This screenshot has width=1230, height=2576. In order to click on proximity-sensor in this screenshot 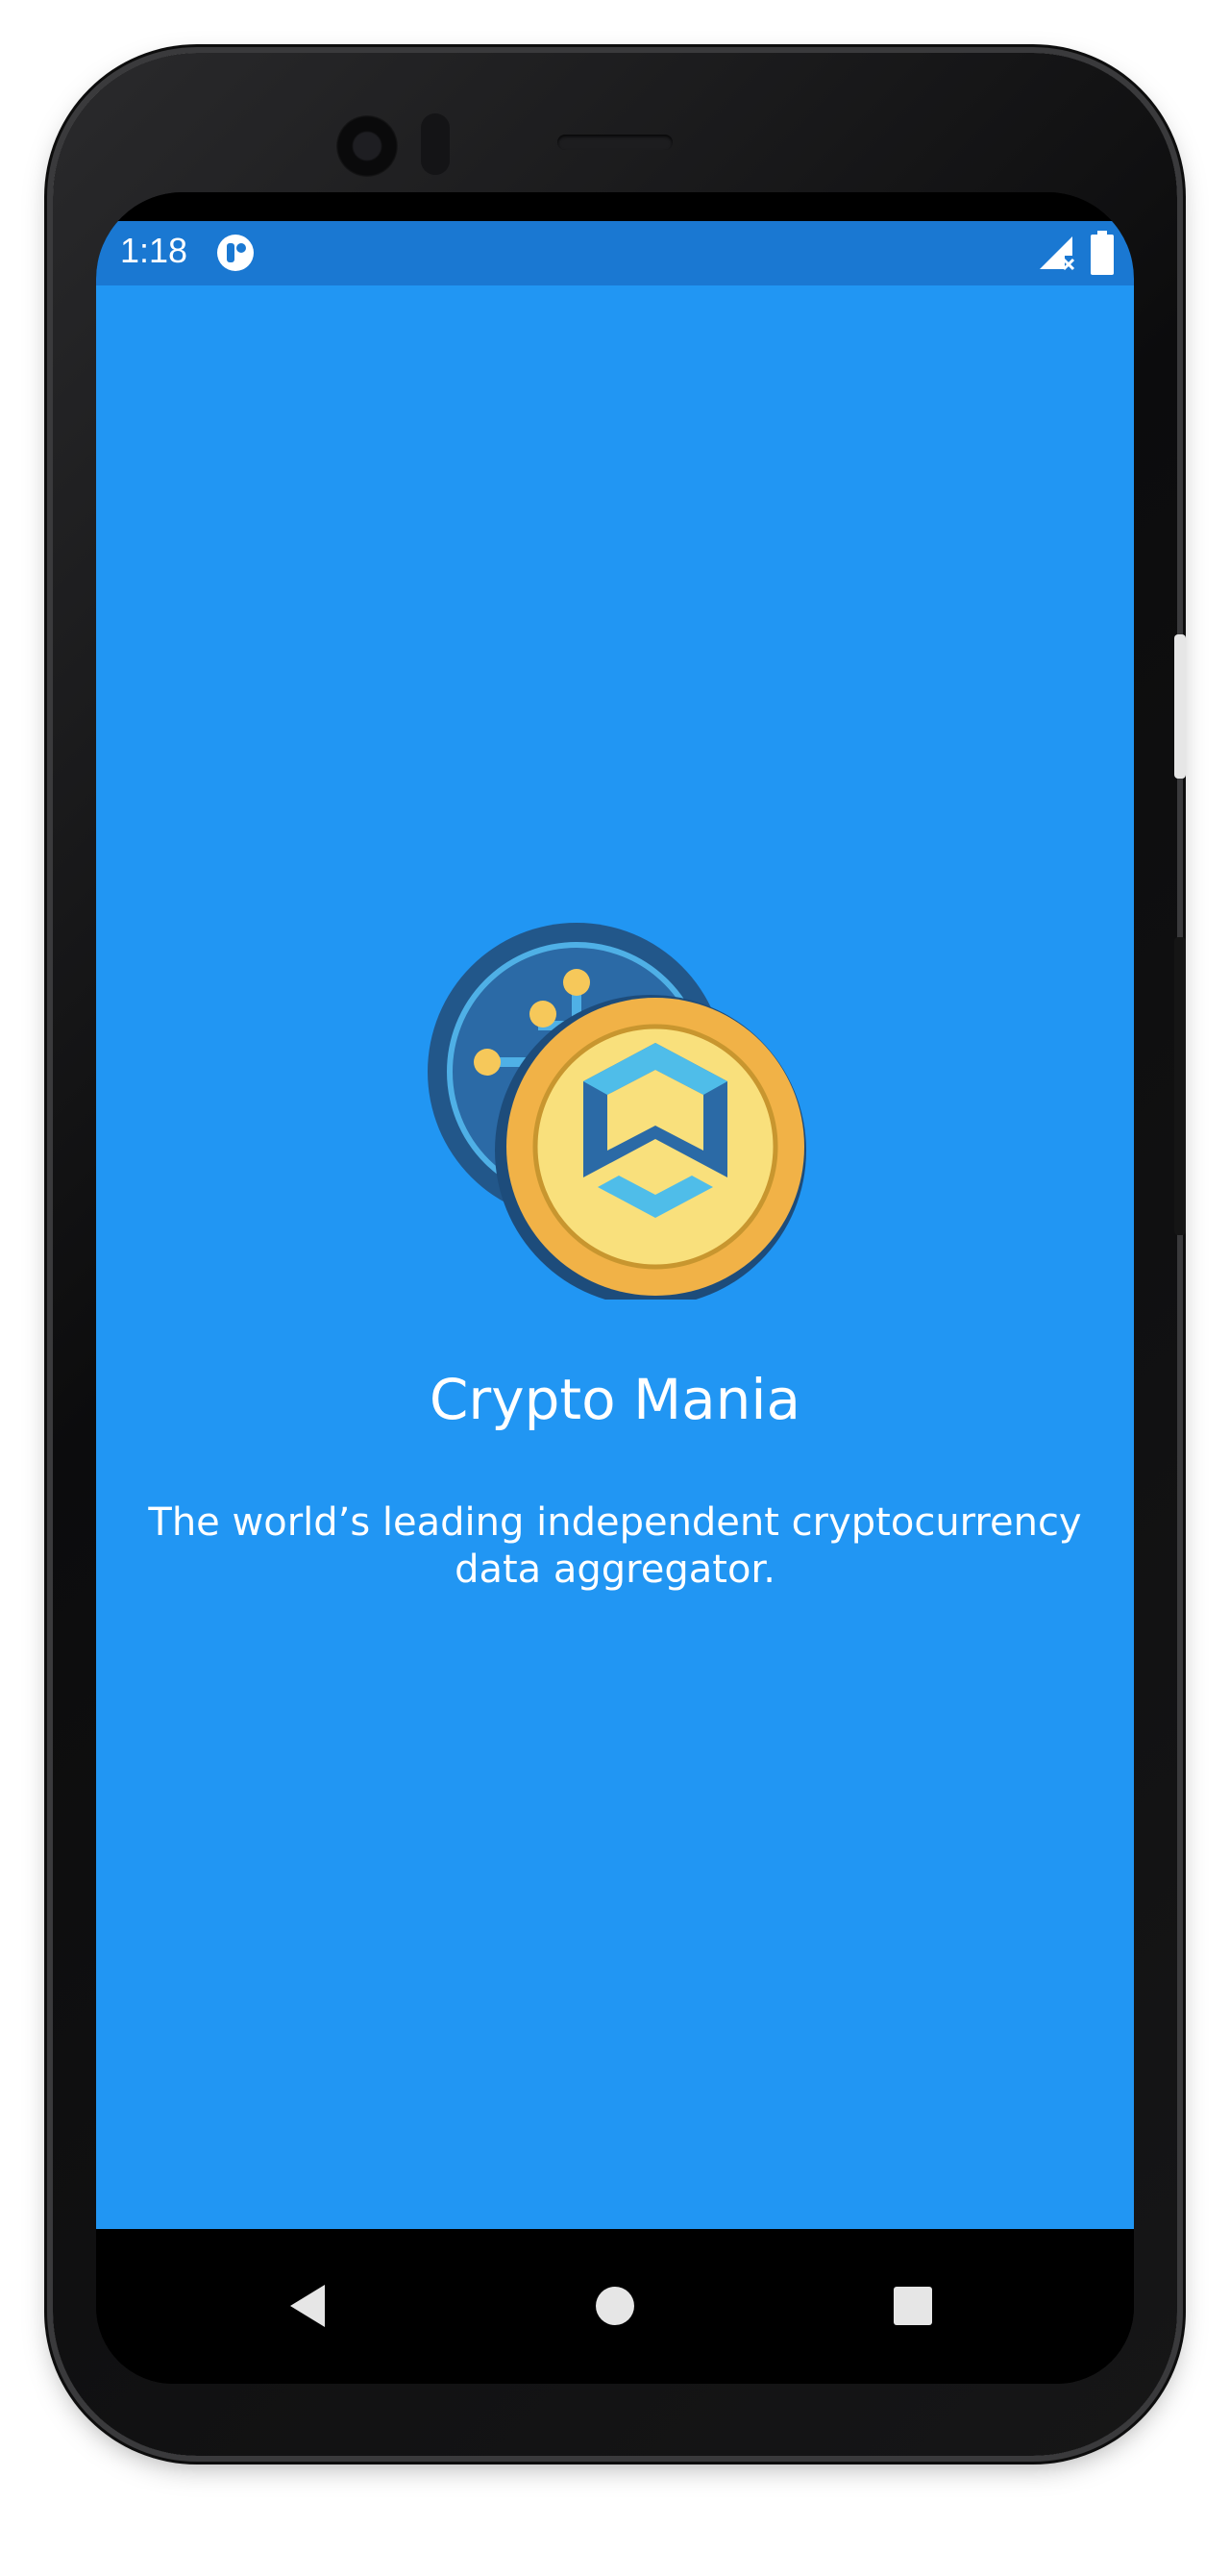, I will do `click(436, 144)`.